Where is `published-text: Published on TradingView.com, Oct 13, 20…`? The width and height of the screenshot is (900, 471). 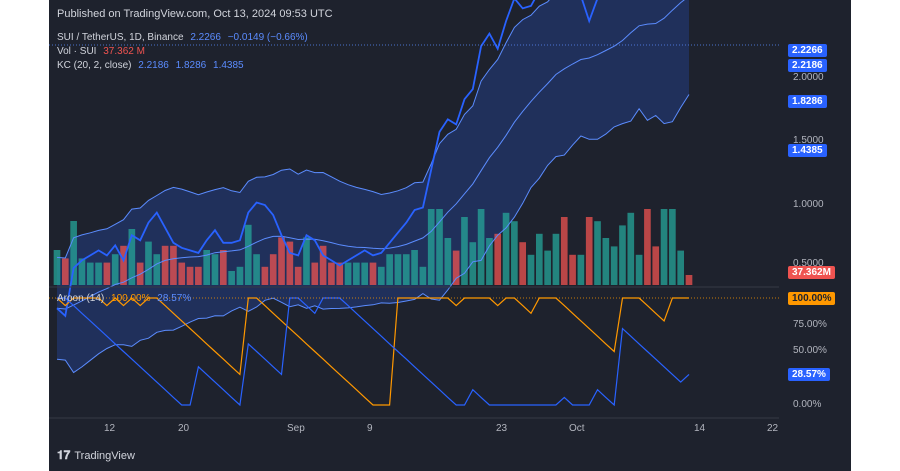 published-text: Published on TradingView.com, Oct 13, 20… is located at coordinates (195, 14).